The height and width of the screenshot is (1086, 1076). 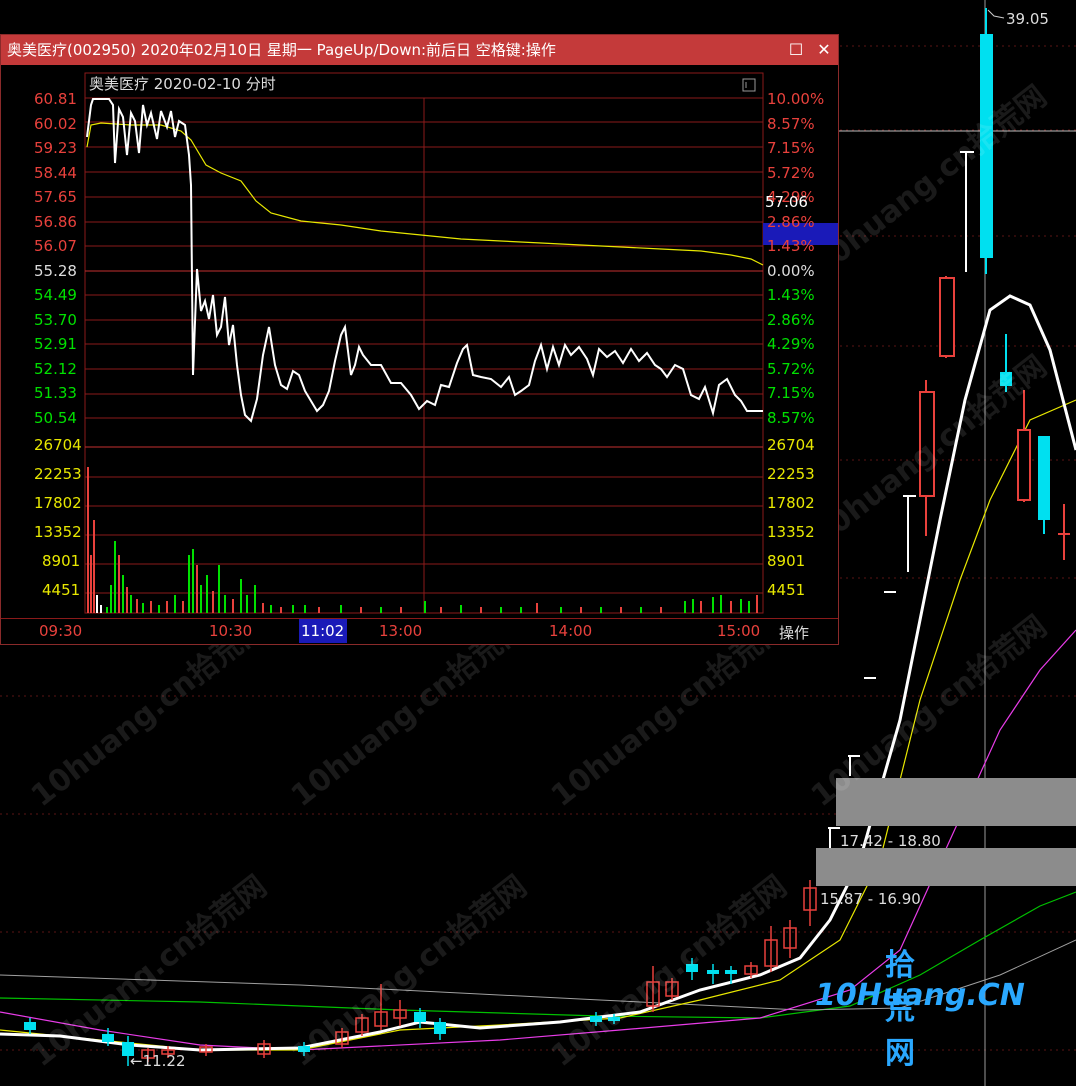 What do you see at coordinates (824, 50) in the screenshot?
I see `close-button: ✕` at bounding box center [824, 50].